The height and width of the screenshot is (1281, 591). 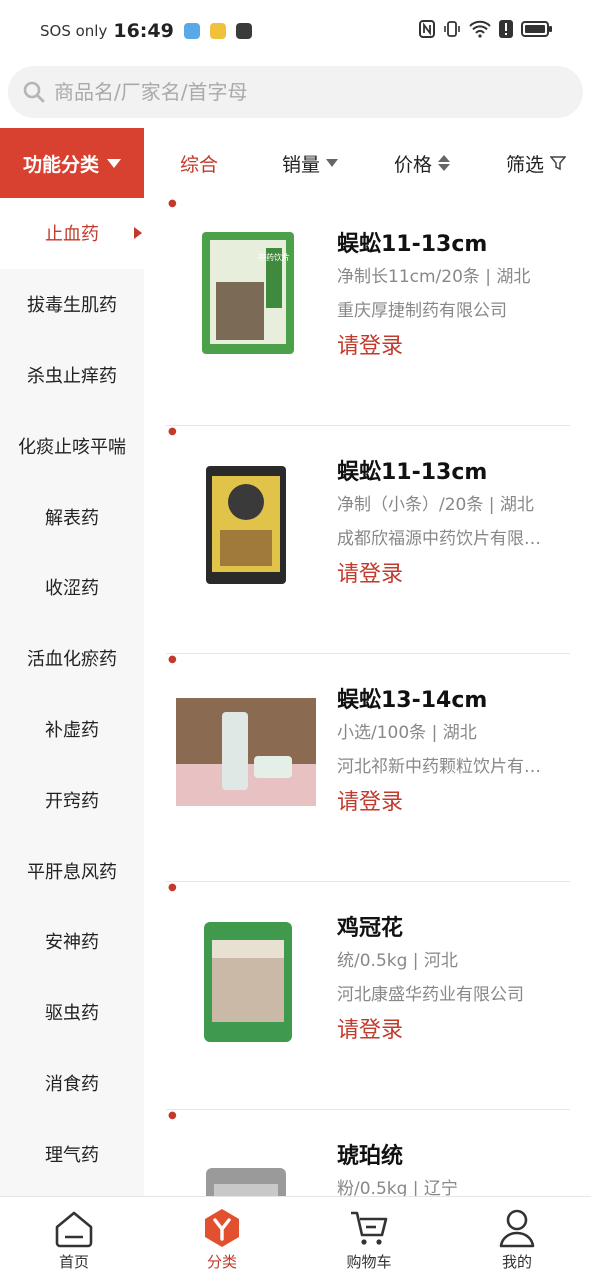 I want to click on sidebar-item-label: 安神药, so click(x=72, y=943).